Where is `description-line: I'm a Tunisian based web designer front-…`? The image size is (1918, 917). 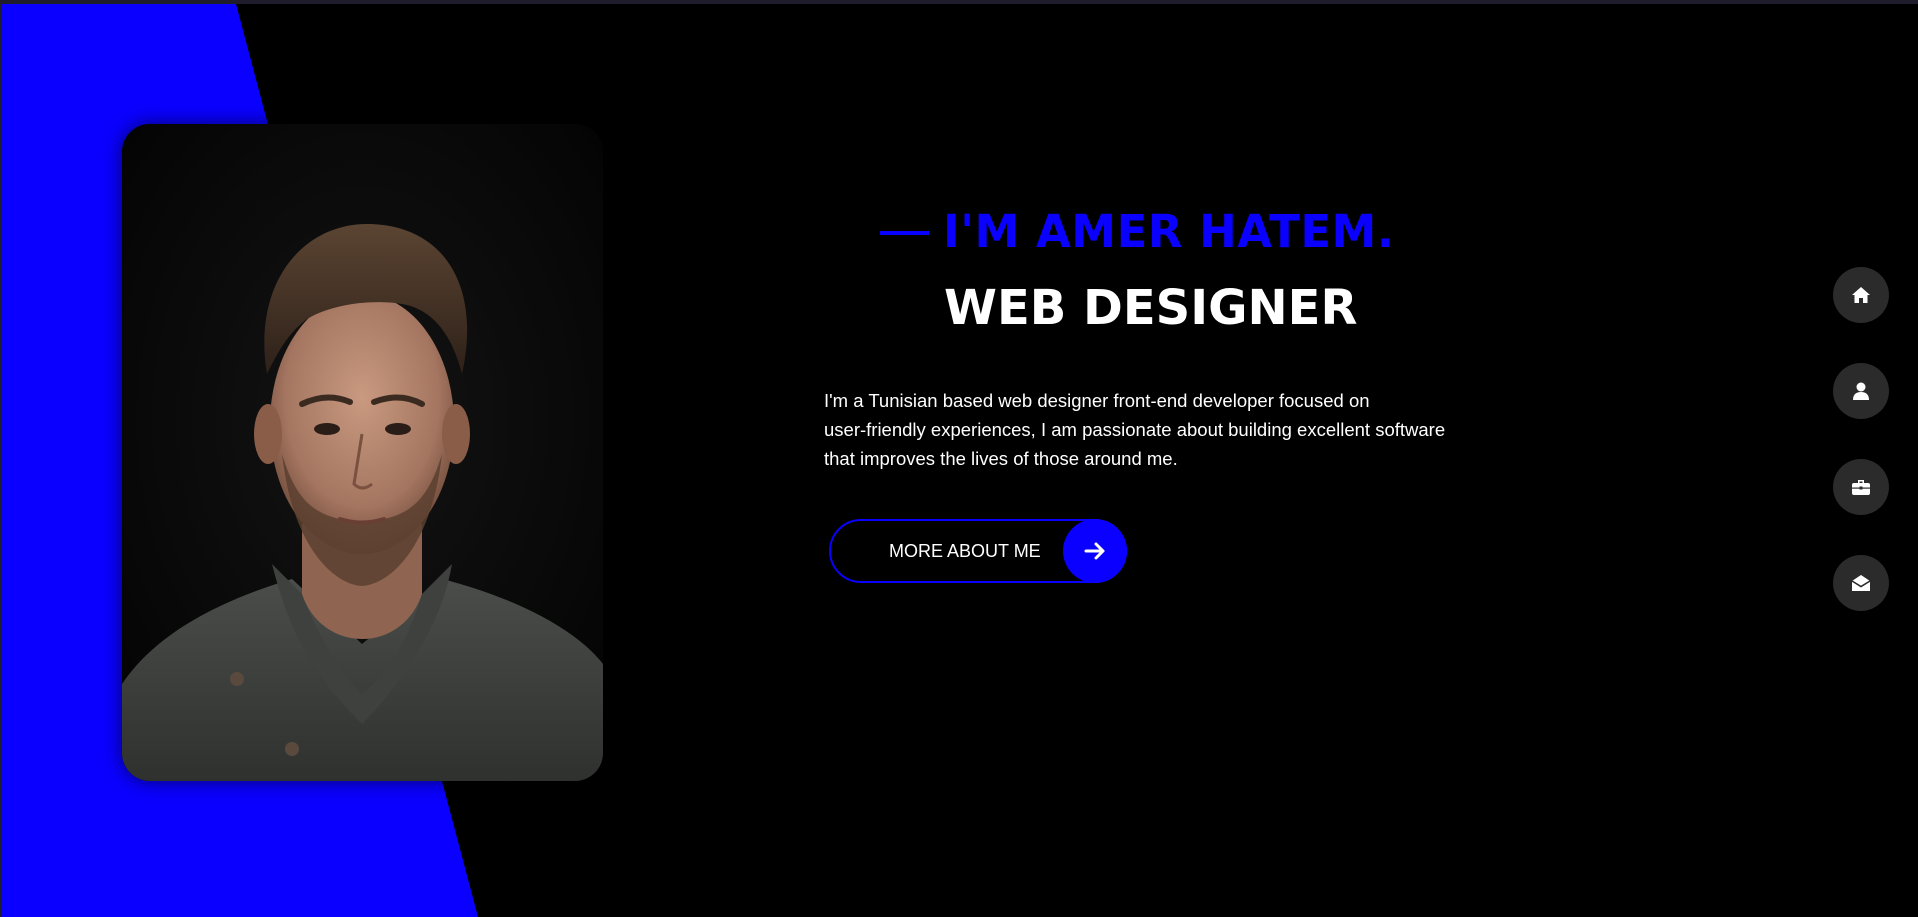
description-line: I'm a Tunisian based web designer front-… is located at coordinates (1097, 400).